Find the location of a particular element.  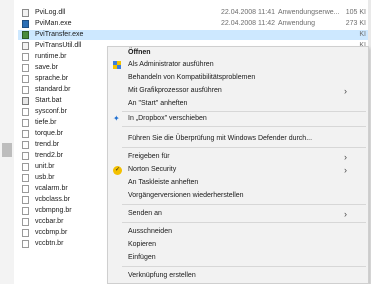

menu-item-label: Ausschneiden is located at coordinates (150, 231).